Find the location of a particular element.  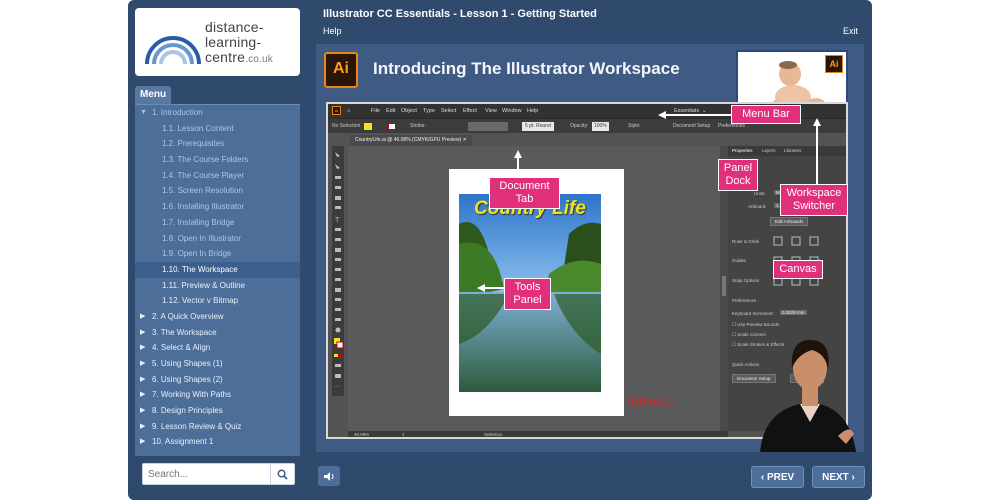

audio-button is located at coordinates (329, 476).